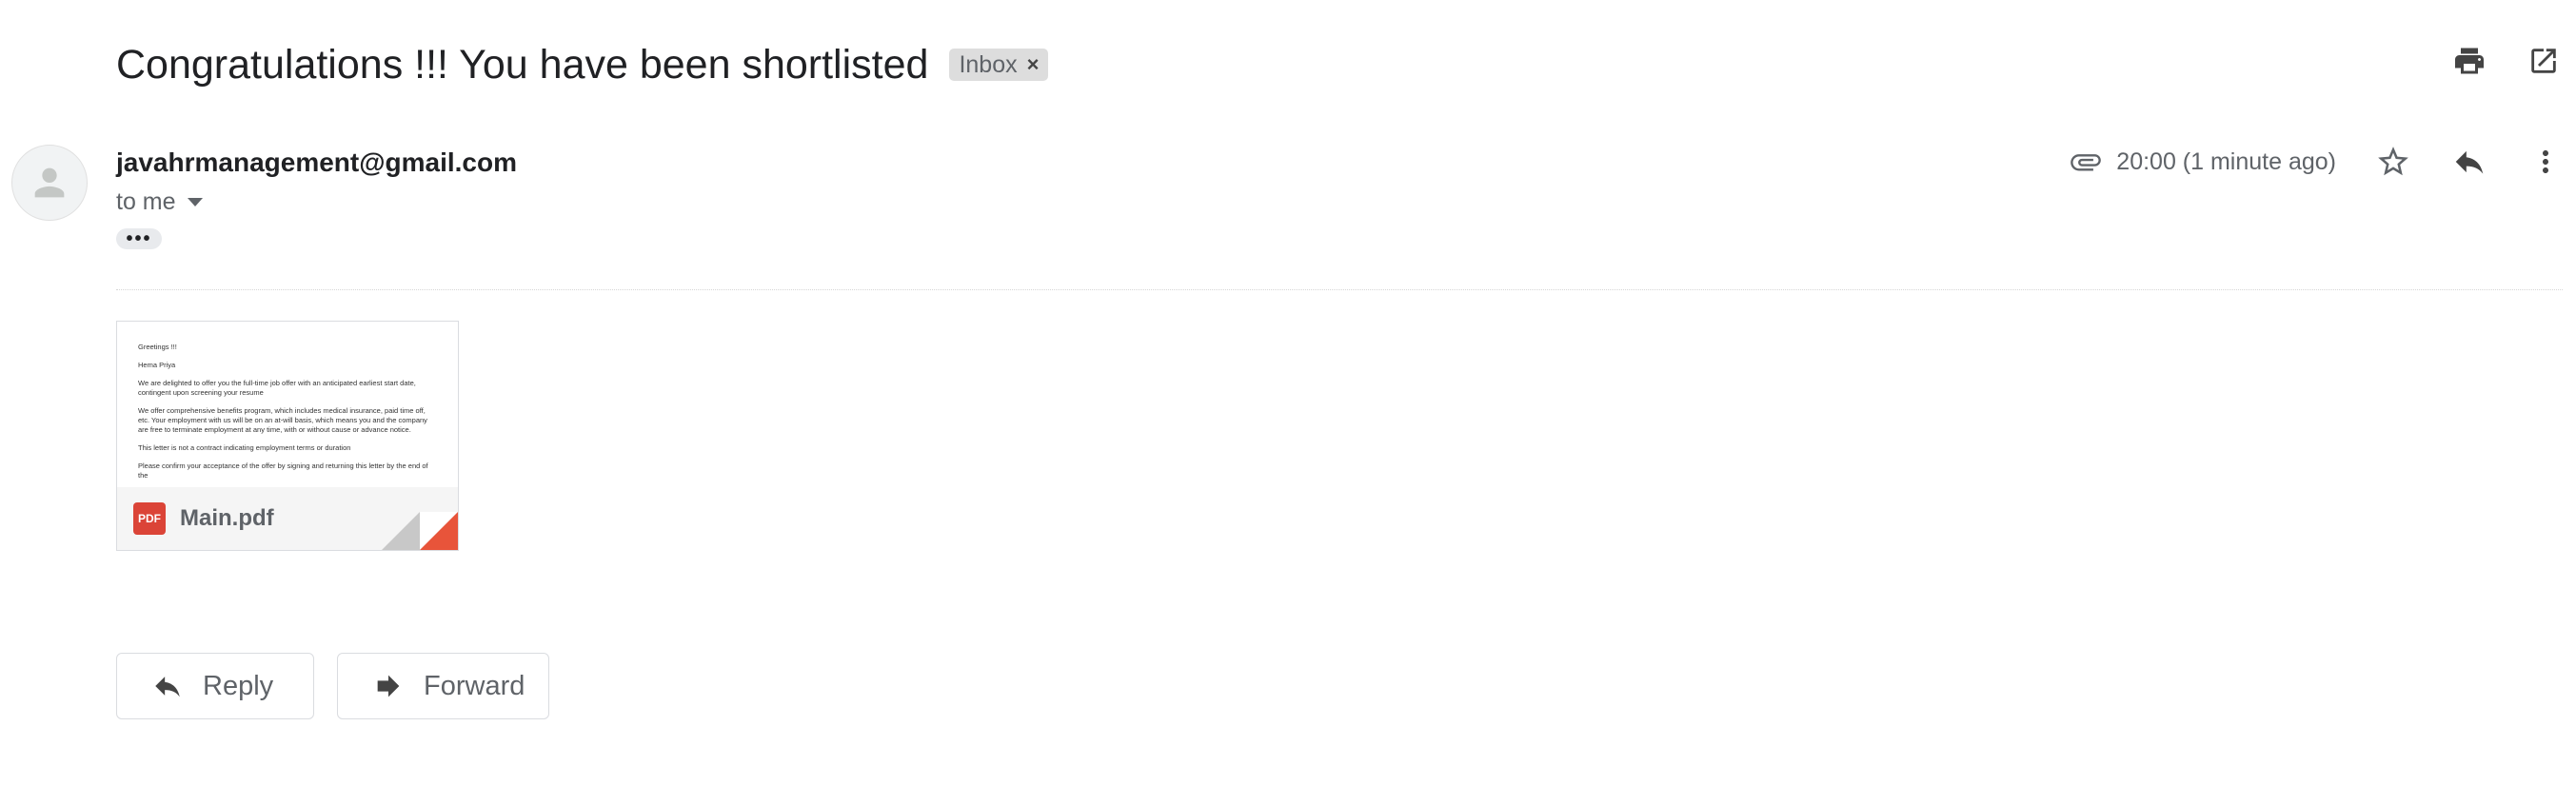  I want to click on header-divider, so click(1339, 289).